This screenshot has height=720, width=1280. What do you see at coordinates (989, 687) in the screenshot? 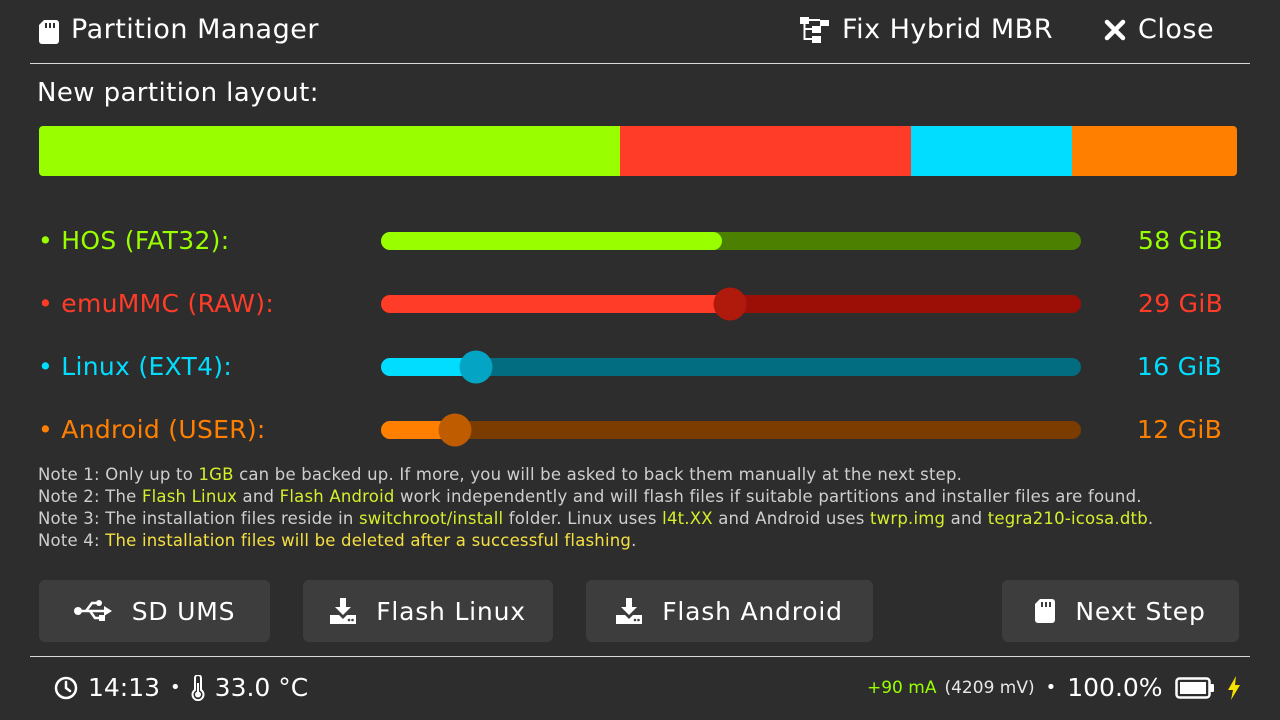
I see `battery-voltage: (4209 mV)` at bounding box center [989, 687].